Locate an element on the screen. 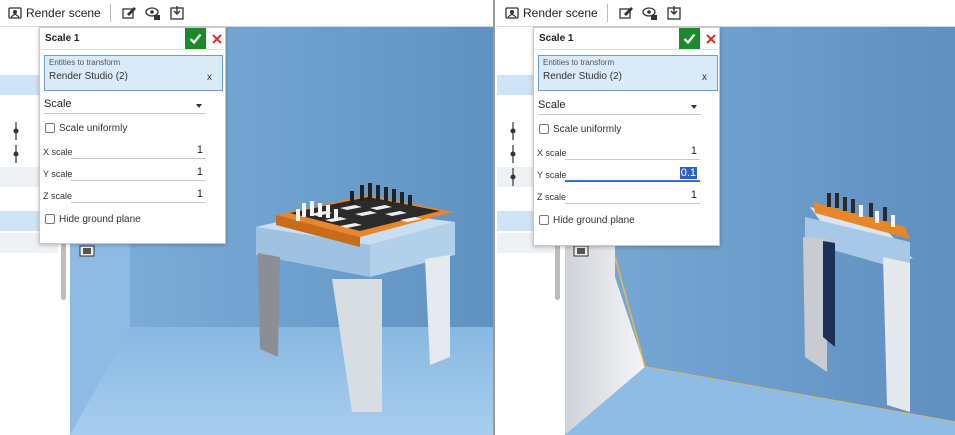  y-scale-field: Y scale 1 is located at coordinates (124, 174).